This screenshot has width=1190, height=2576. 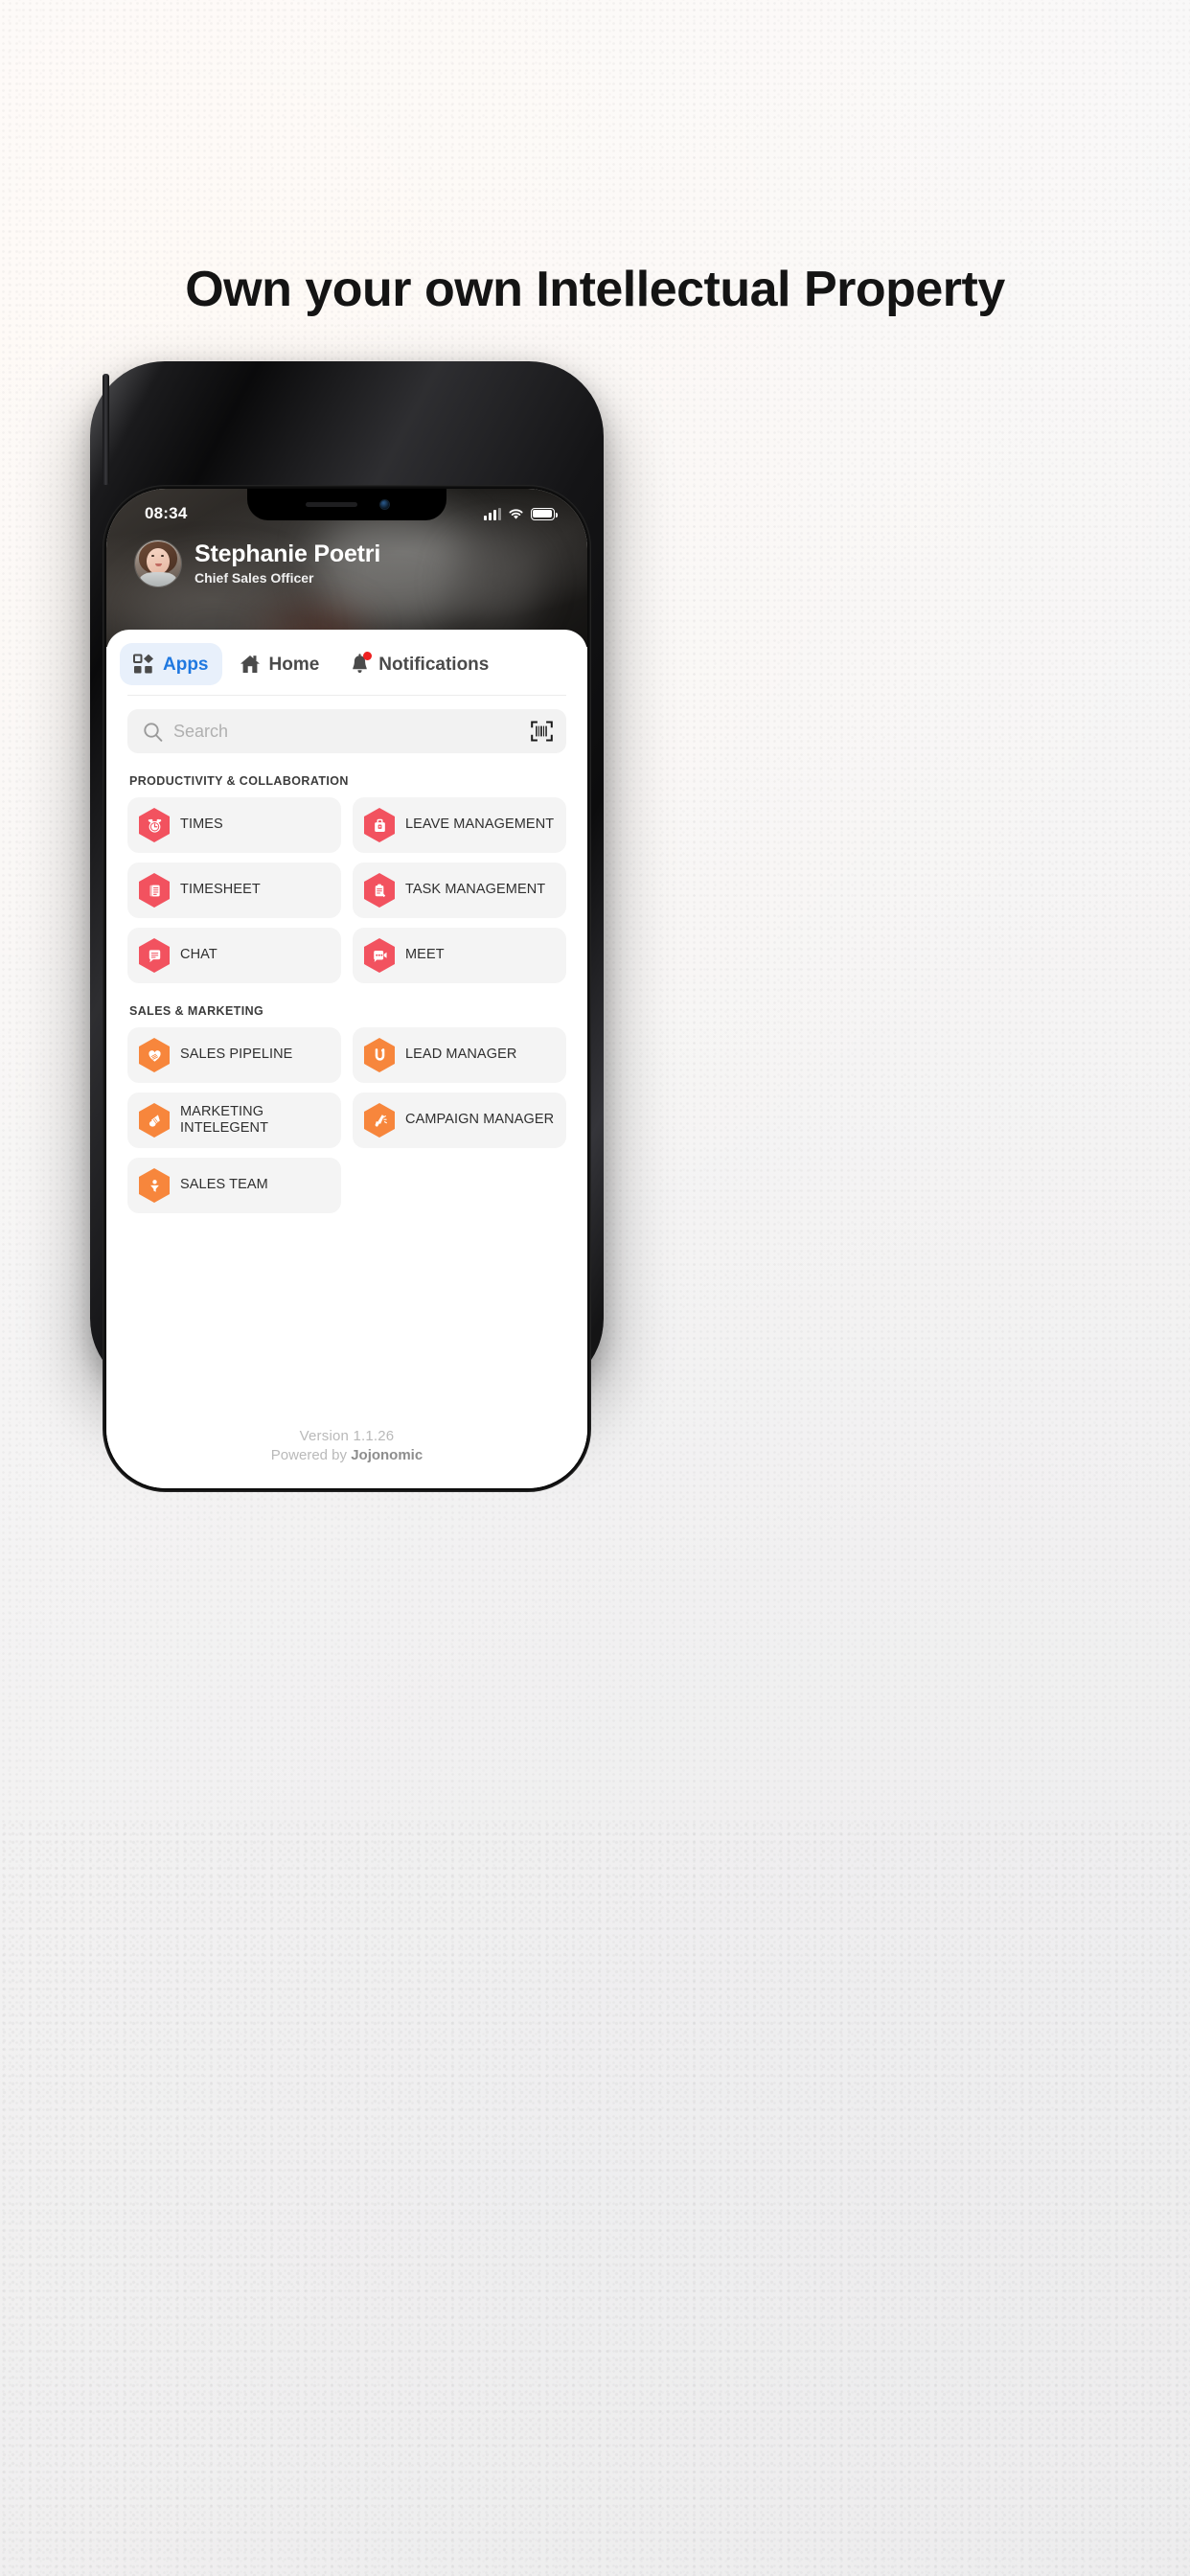 What do you see at coordinates (384, 504) in the screenshot?
I see `front-camera-icon` at bounding box center [384, 504].